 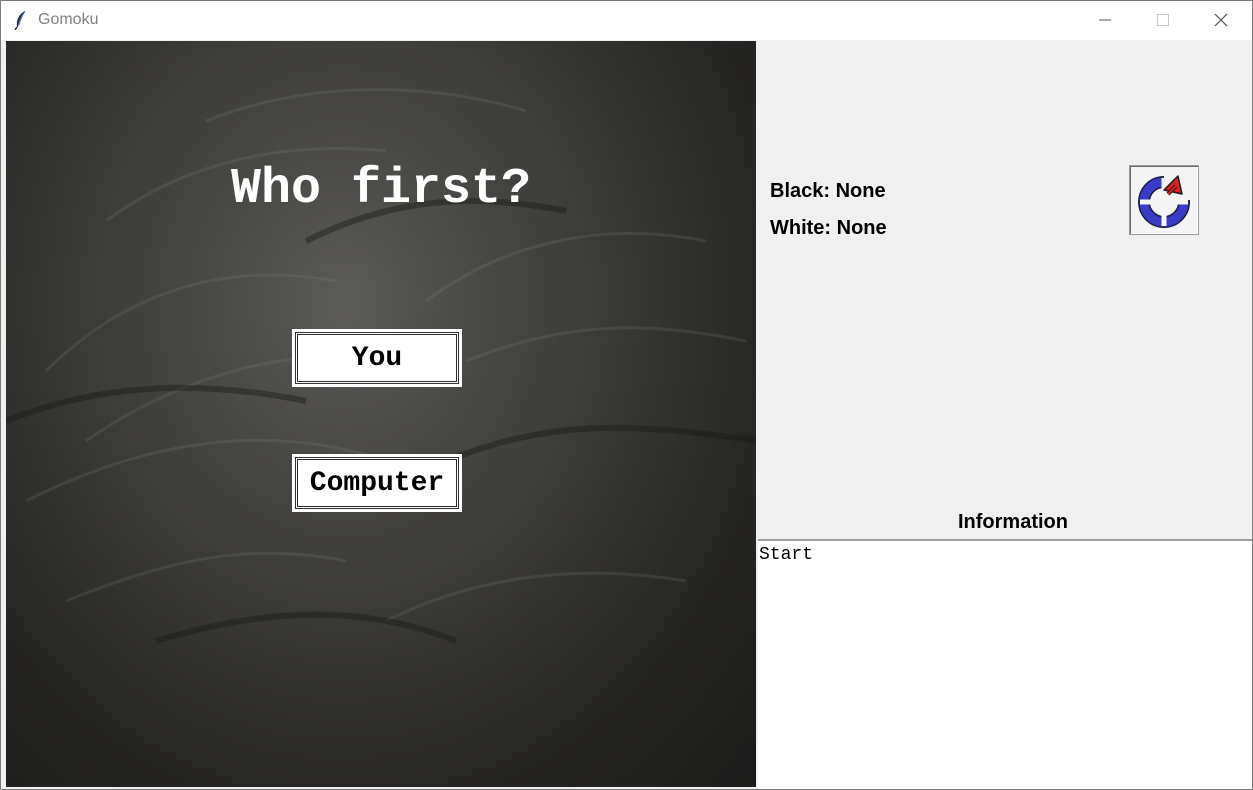 I want to click on maximize-button, so click(x=1164, y=20).